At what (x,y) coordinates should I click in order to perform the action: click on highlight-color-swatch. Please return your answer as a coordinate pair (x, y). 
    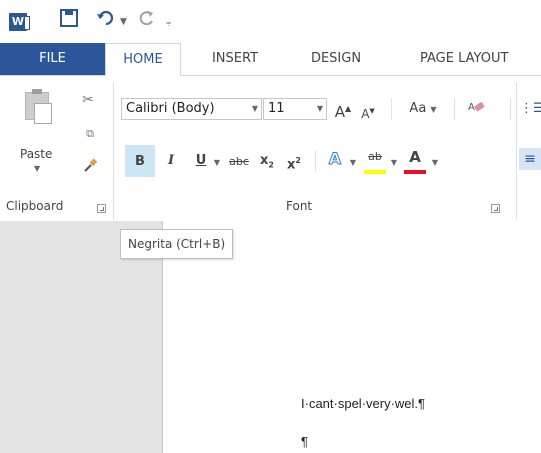
    Looking at the image, I should click on (375, 172).